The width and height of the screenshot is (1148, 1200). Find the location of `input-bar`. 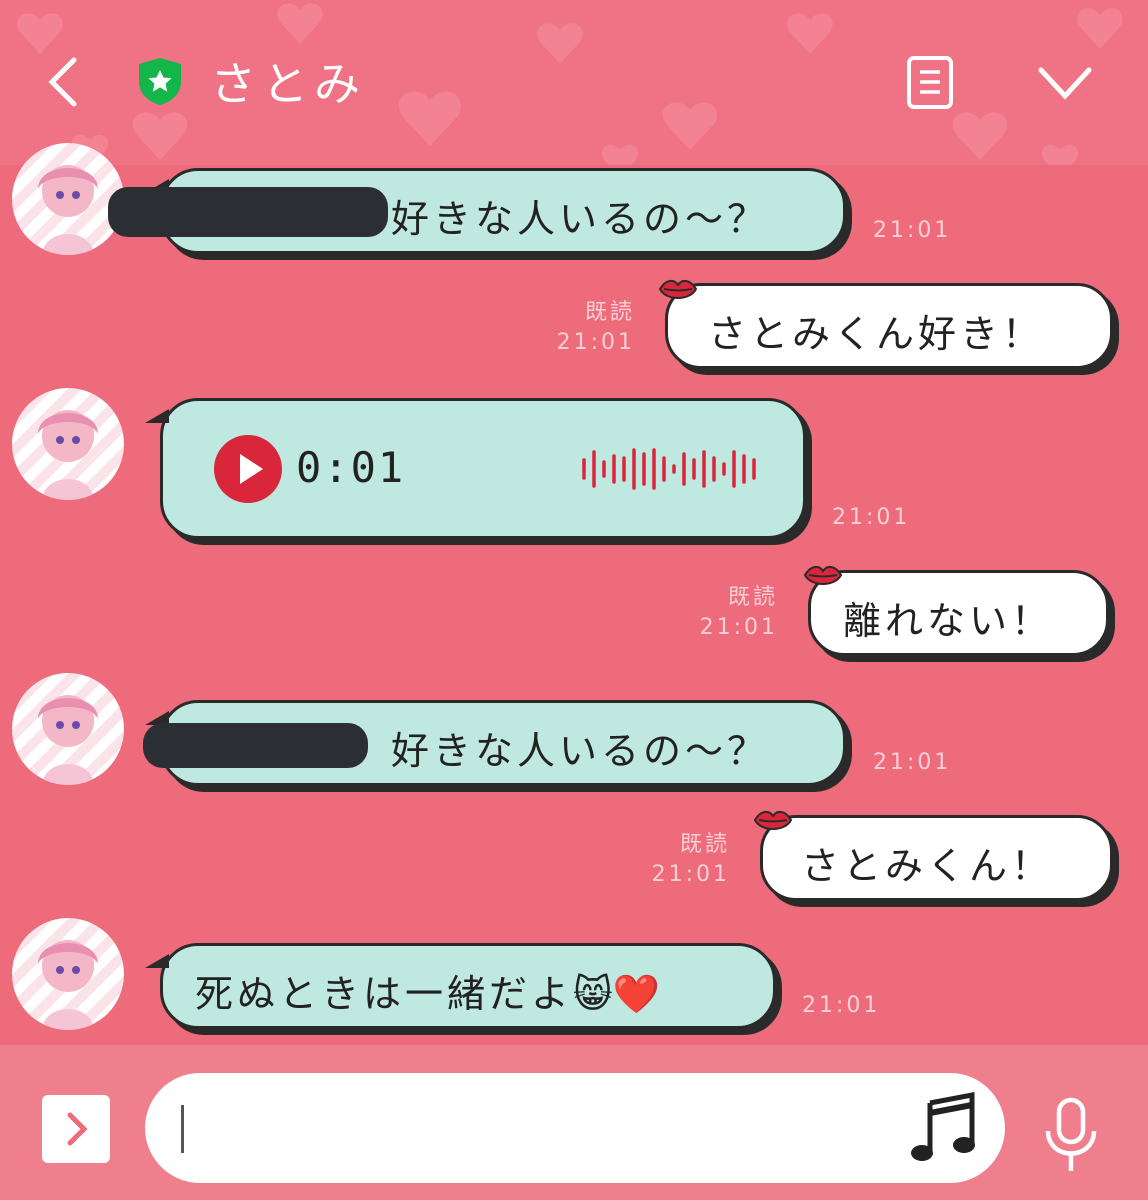

input-bar is located at coordinates (574, 1122).